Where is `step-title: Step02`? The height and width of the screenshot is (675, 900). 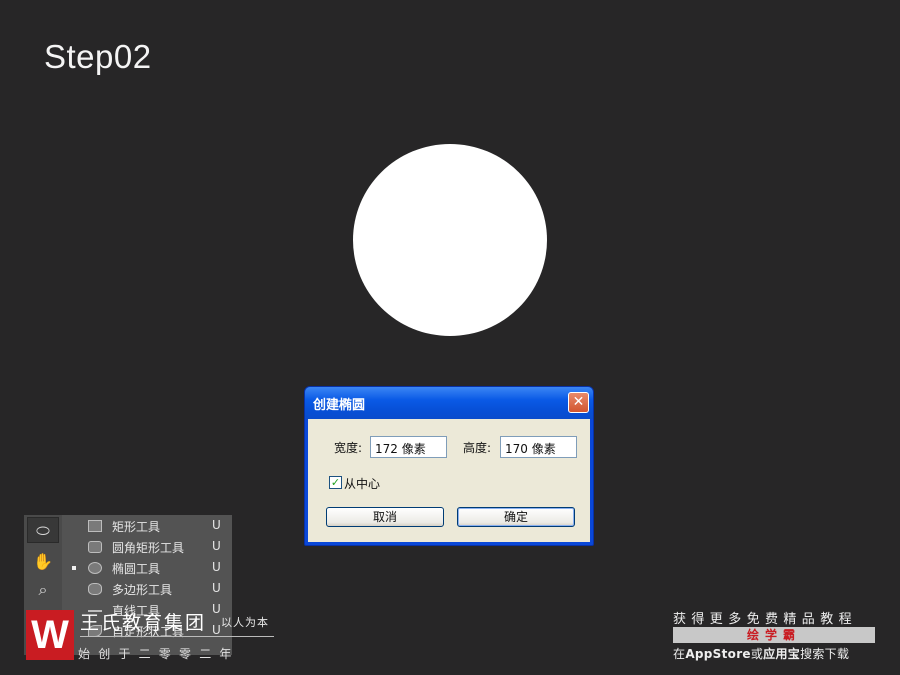 step-title: Step02 is located at coordinates (98, 56).